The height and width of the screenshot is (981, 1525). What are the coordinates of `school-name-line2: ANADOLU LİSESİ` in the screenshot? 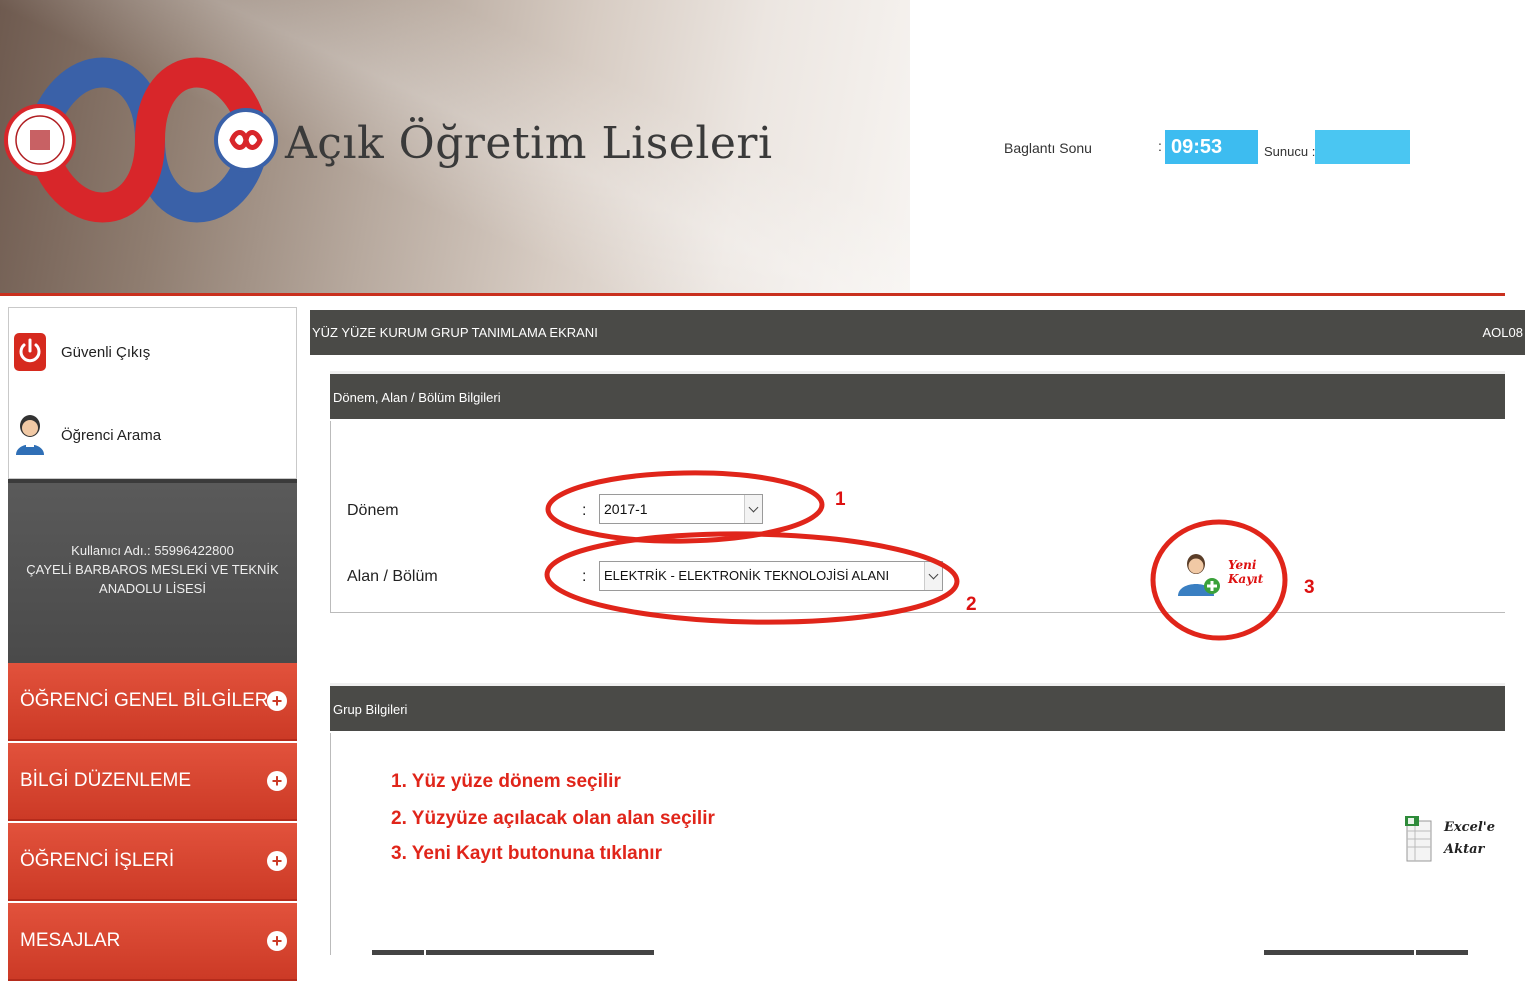 It's located at (152, 588).